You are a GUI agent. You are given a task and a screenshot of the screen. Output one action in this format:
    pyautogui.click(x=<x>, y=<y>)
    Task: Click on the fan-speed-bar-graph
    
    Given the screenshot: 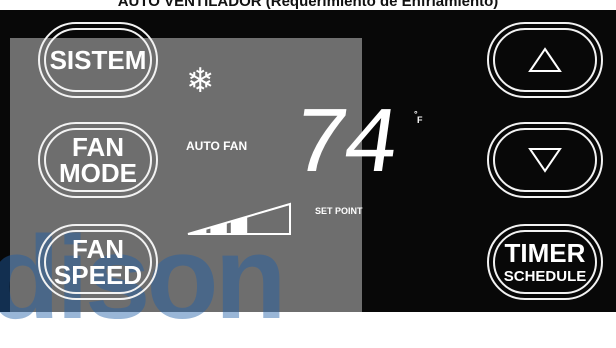 What is the action you would take?
    pyautogui.click(x=239, y=218)
    